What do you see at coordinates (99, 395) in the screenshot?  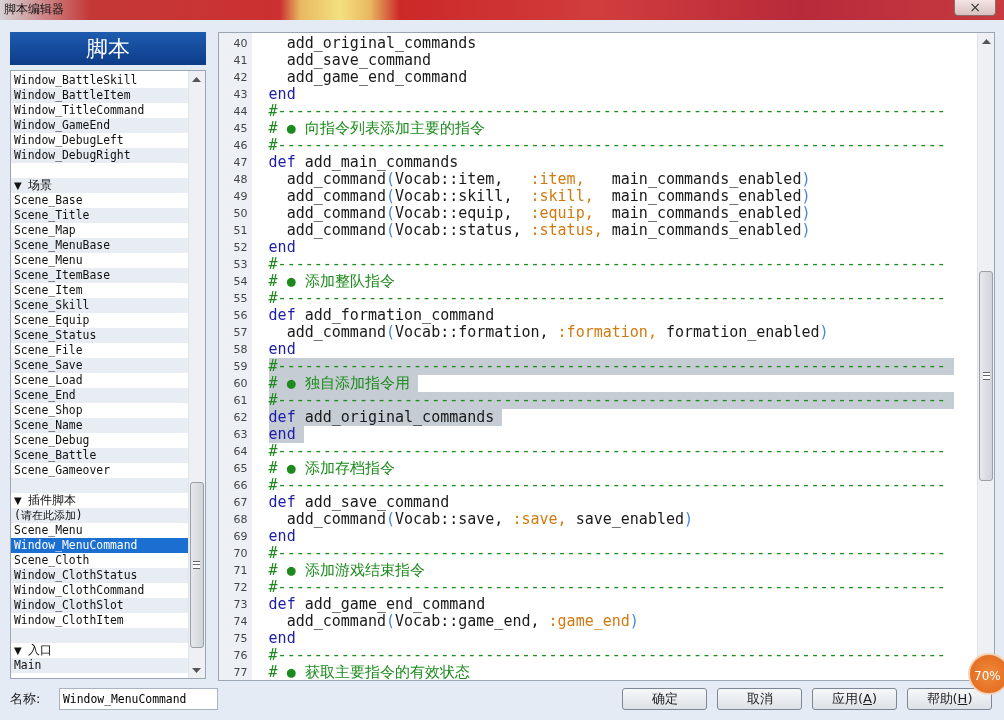 I see `script-list-item: Scene_End` at bounding box center [99, 395].